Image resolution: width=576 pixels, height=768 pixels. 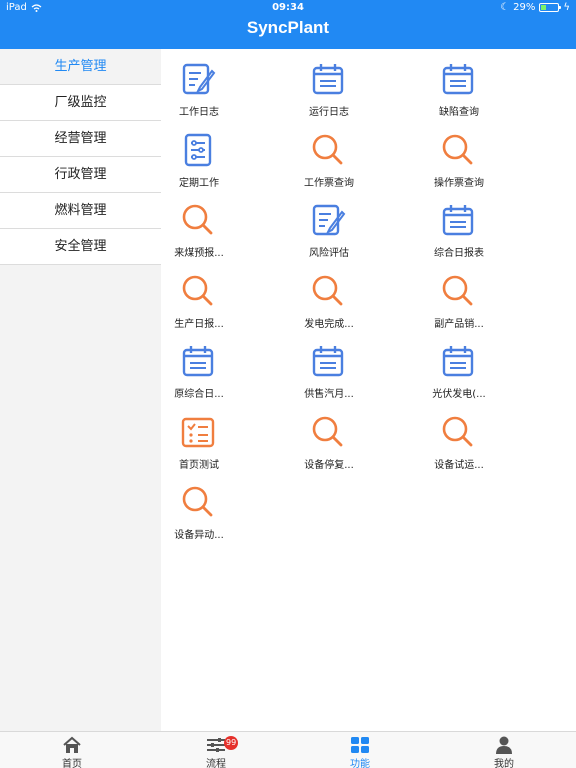 I want to click on function-tile: 风险评估, so click(x=344, y=225).